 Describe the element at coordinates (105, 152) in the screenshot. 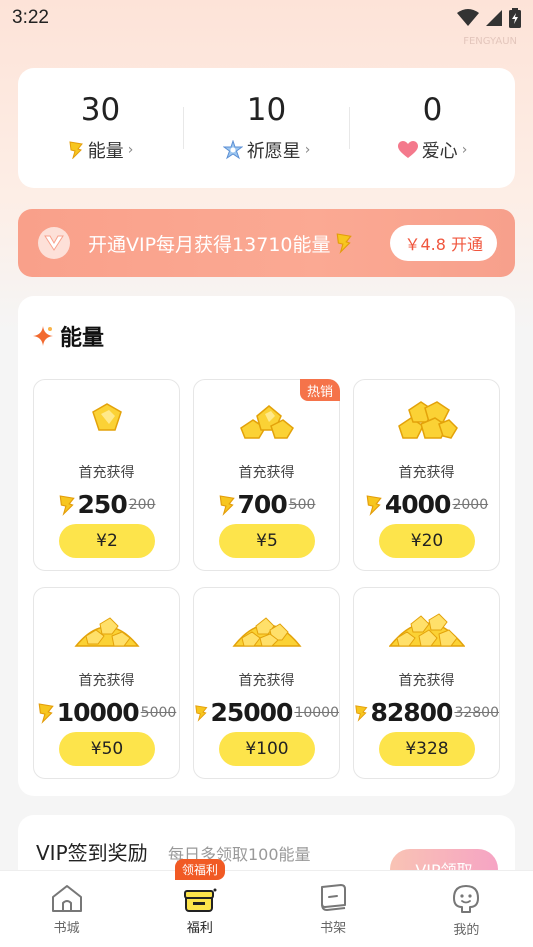

I see `stat-label: 能量` at that location.